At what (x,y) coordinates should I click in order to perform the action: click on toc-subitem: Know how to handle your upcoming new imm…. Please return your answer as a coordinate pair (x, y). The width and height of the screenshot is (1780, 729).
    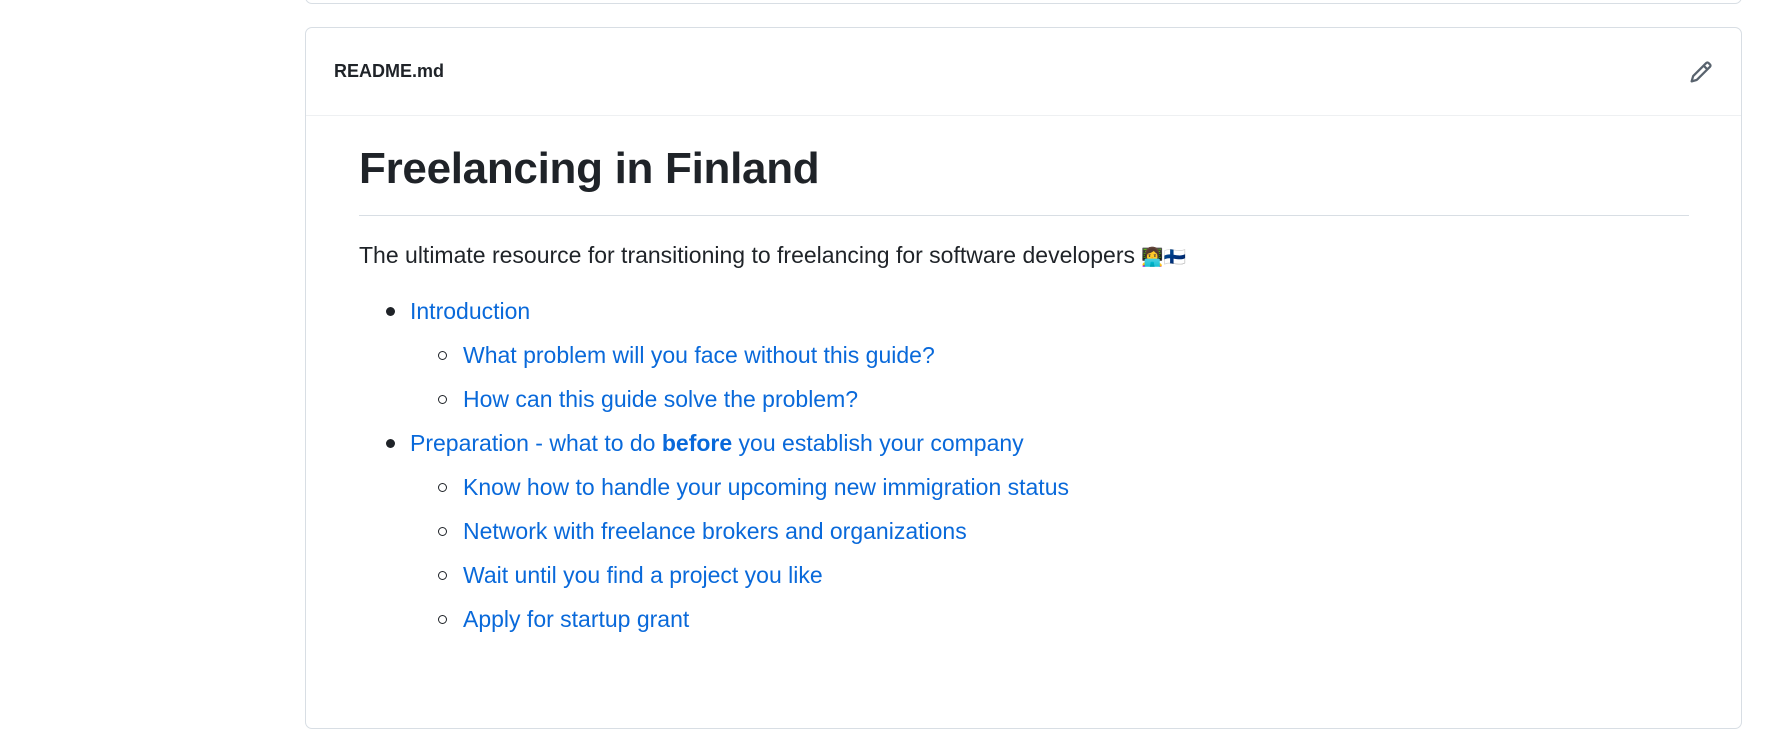
    Looking at the image, I should click on (1024, 487).